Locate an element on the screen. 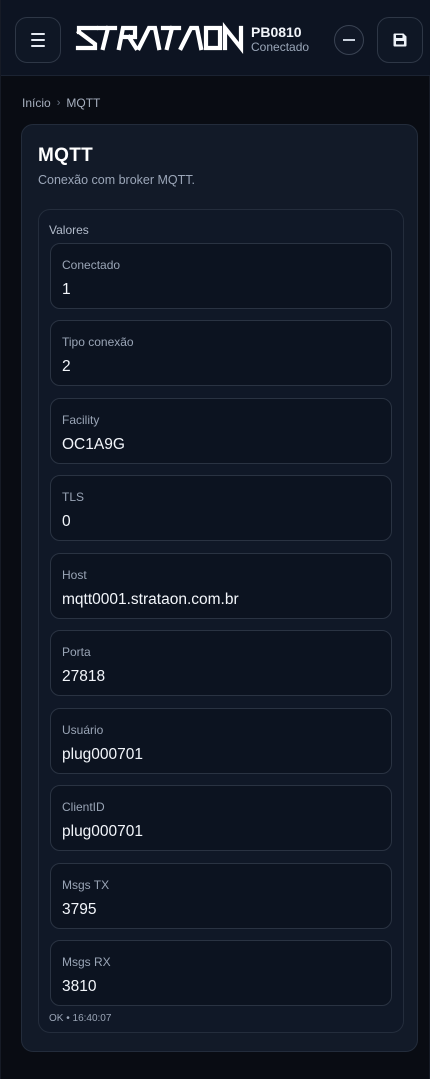 The width and height of the screenshot is (430, 1079). field-value: mqtt0001.strataon.com.br is located at coordinates (150, 599).